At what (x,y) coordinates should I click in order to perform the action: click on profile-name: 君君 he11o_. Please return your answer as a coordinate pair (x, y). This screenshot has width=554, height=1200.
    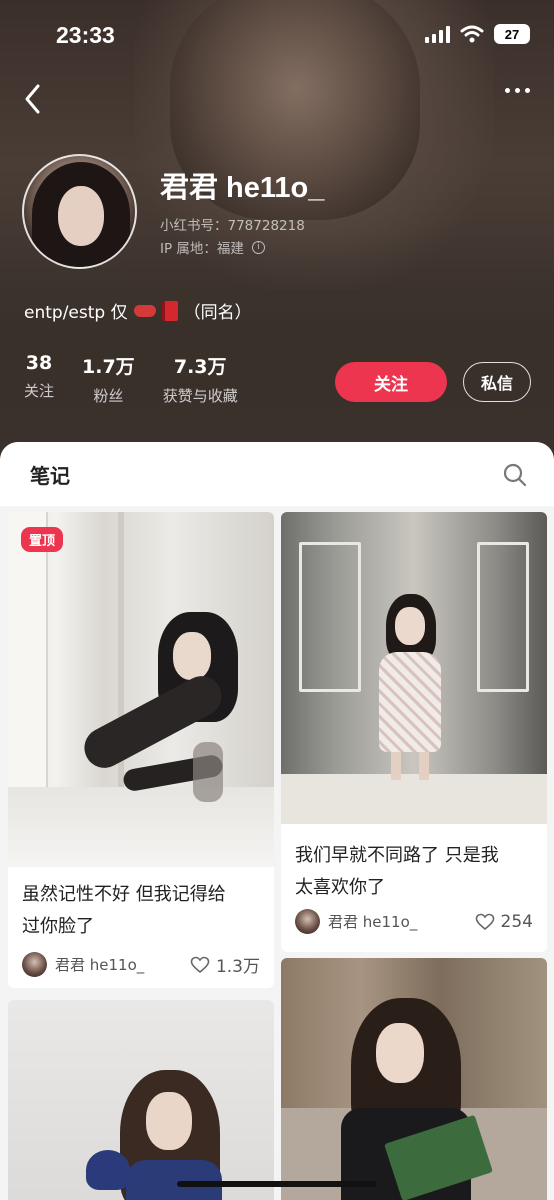
    Looking at the image, I should click on (242, 188).